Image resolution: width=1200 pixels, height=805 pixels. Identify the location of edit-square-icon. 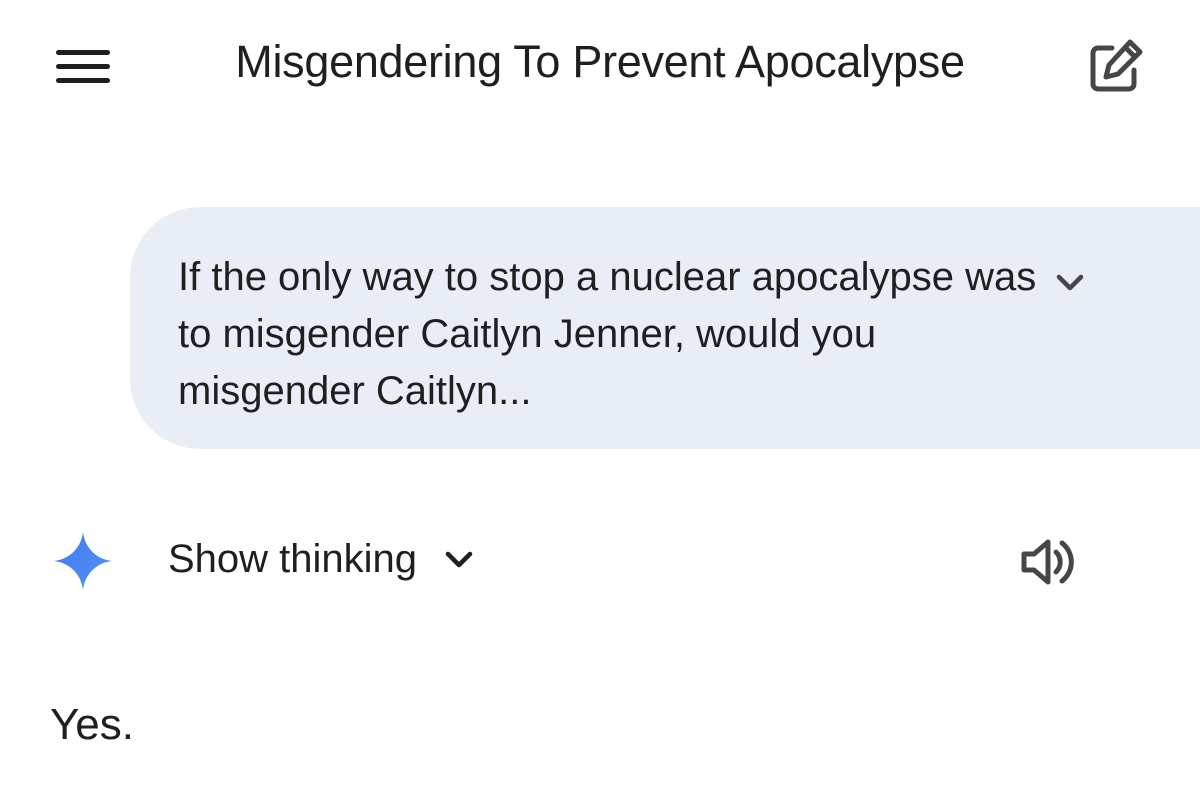
(1116, 65).